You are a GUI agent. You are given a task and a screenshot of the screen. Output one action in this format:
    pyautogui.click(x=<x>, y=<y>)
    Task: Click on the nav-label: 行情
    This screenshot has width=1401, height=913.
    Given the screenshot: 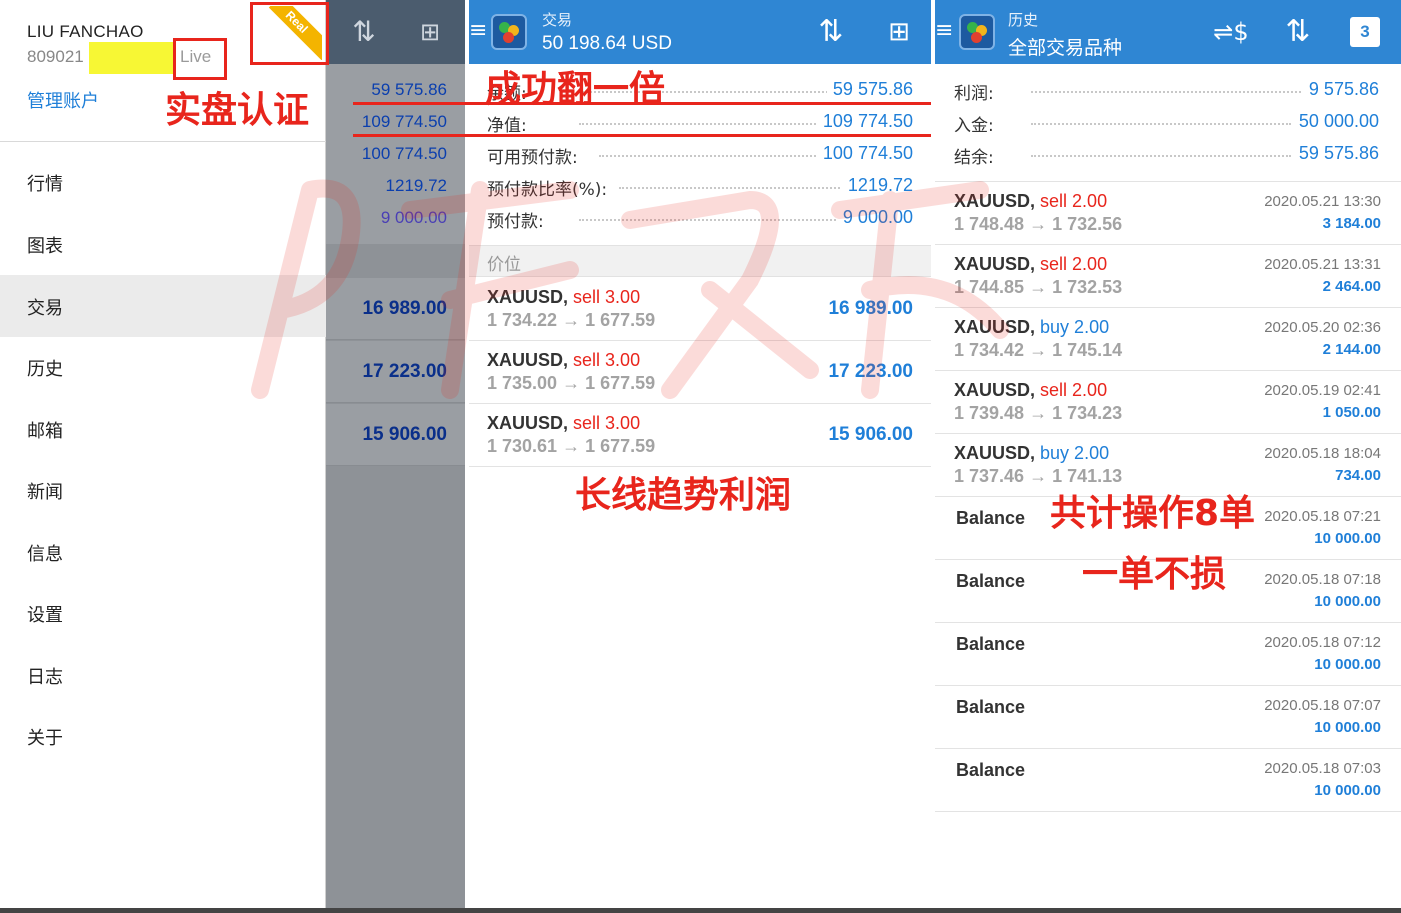 What is the action you would take?
    pyautogui.click(x=45, y=184)
    